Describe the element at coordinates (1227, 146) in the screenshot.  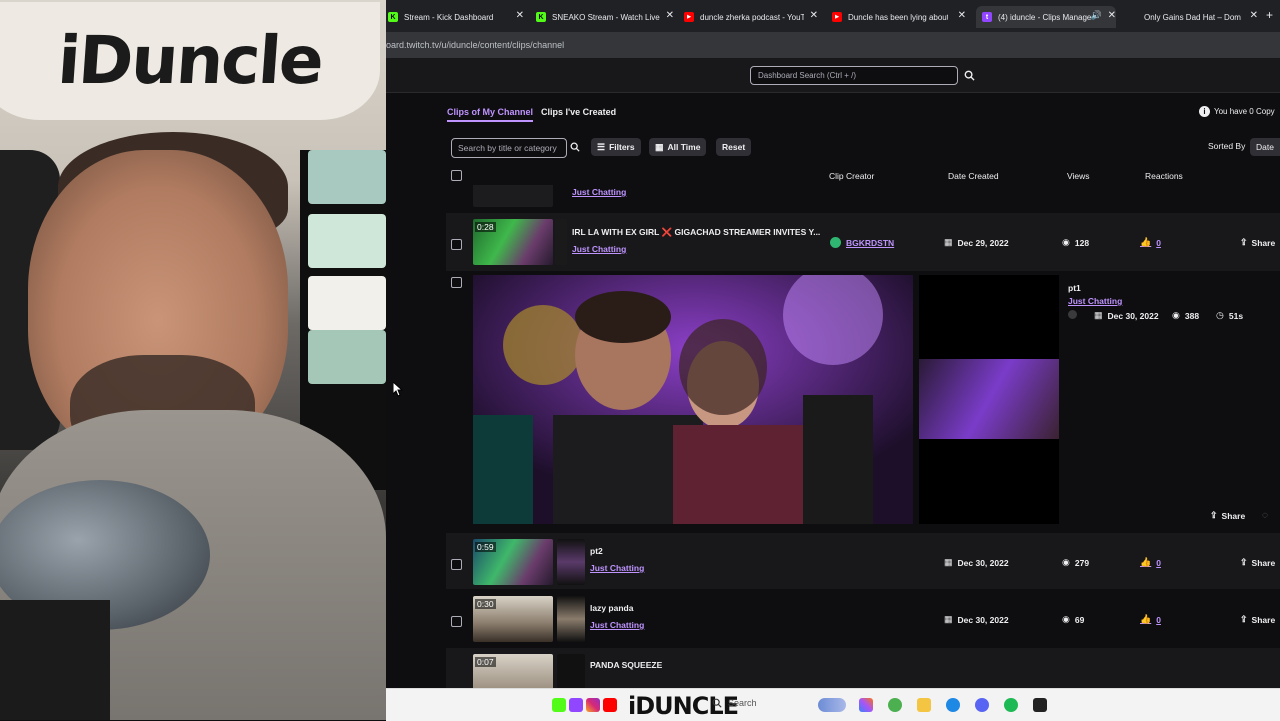
I see `sorted-by-label: Sorted By` at that location.